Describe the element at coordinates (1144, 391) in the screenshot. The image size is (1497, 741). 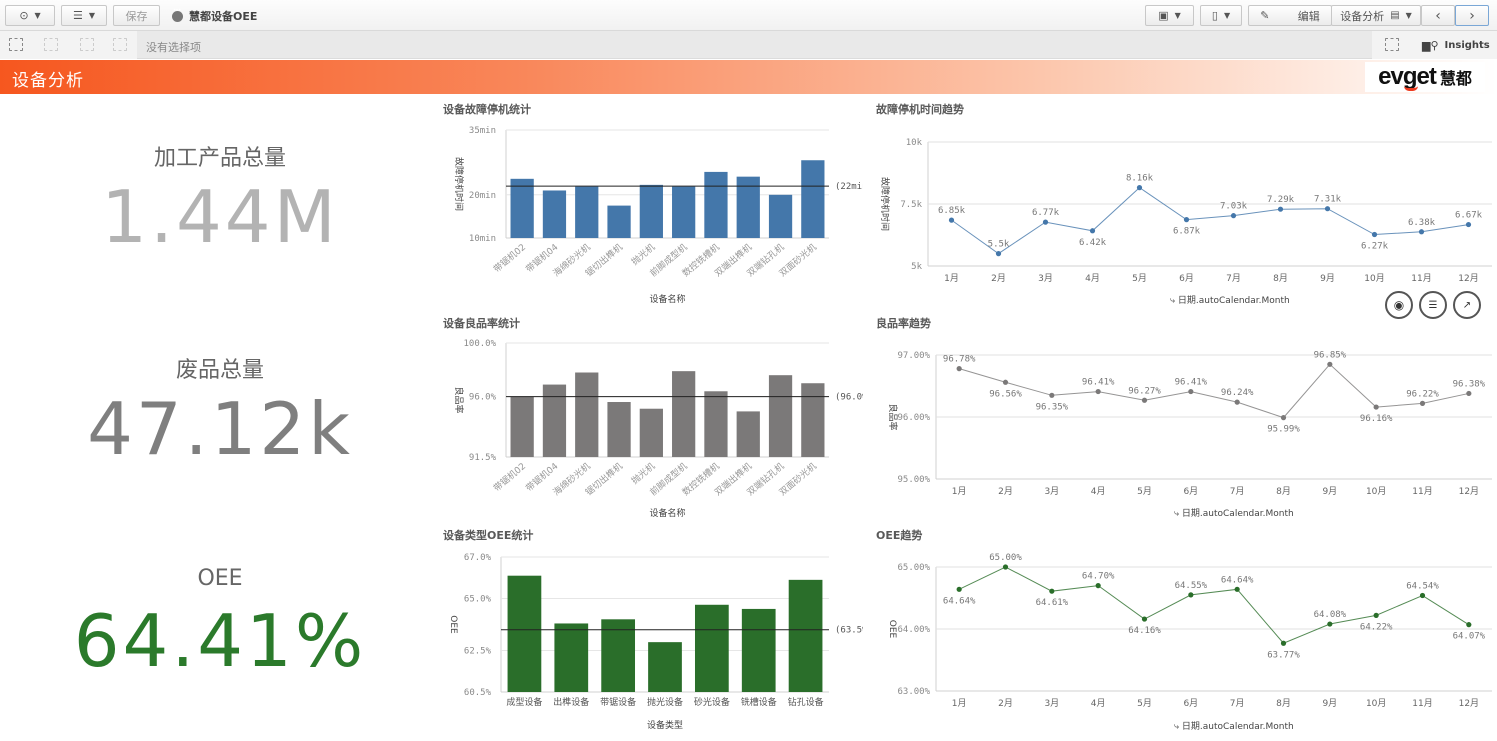
I see `data-label: 96.27%` at that location.